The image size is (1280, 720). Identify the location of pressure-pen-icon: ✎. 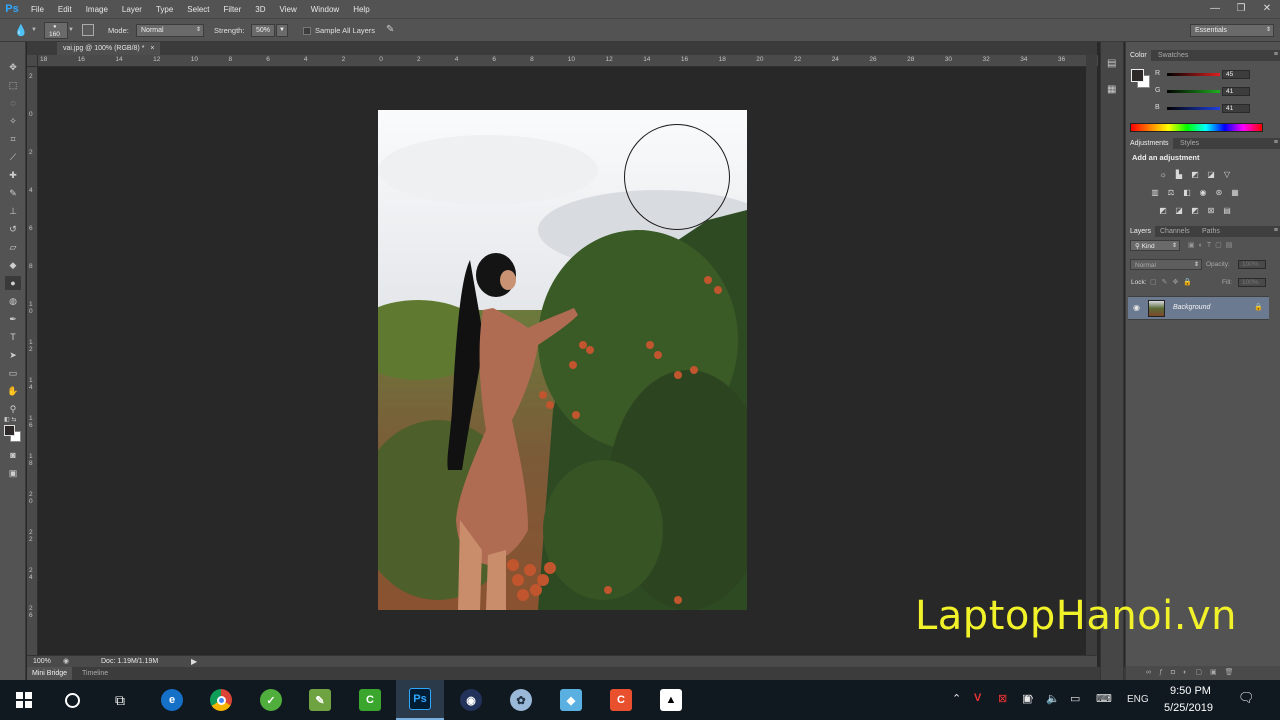
(390, 29).